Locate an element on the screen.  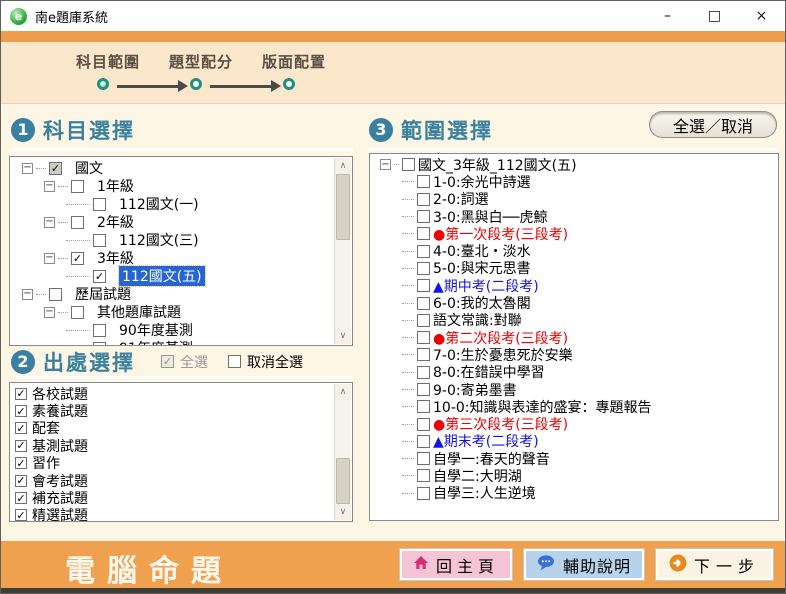
tree-item-label: 2年級 is located at coordinates (115, 222).